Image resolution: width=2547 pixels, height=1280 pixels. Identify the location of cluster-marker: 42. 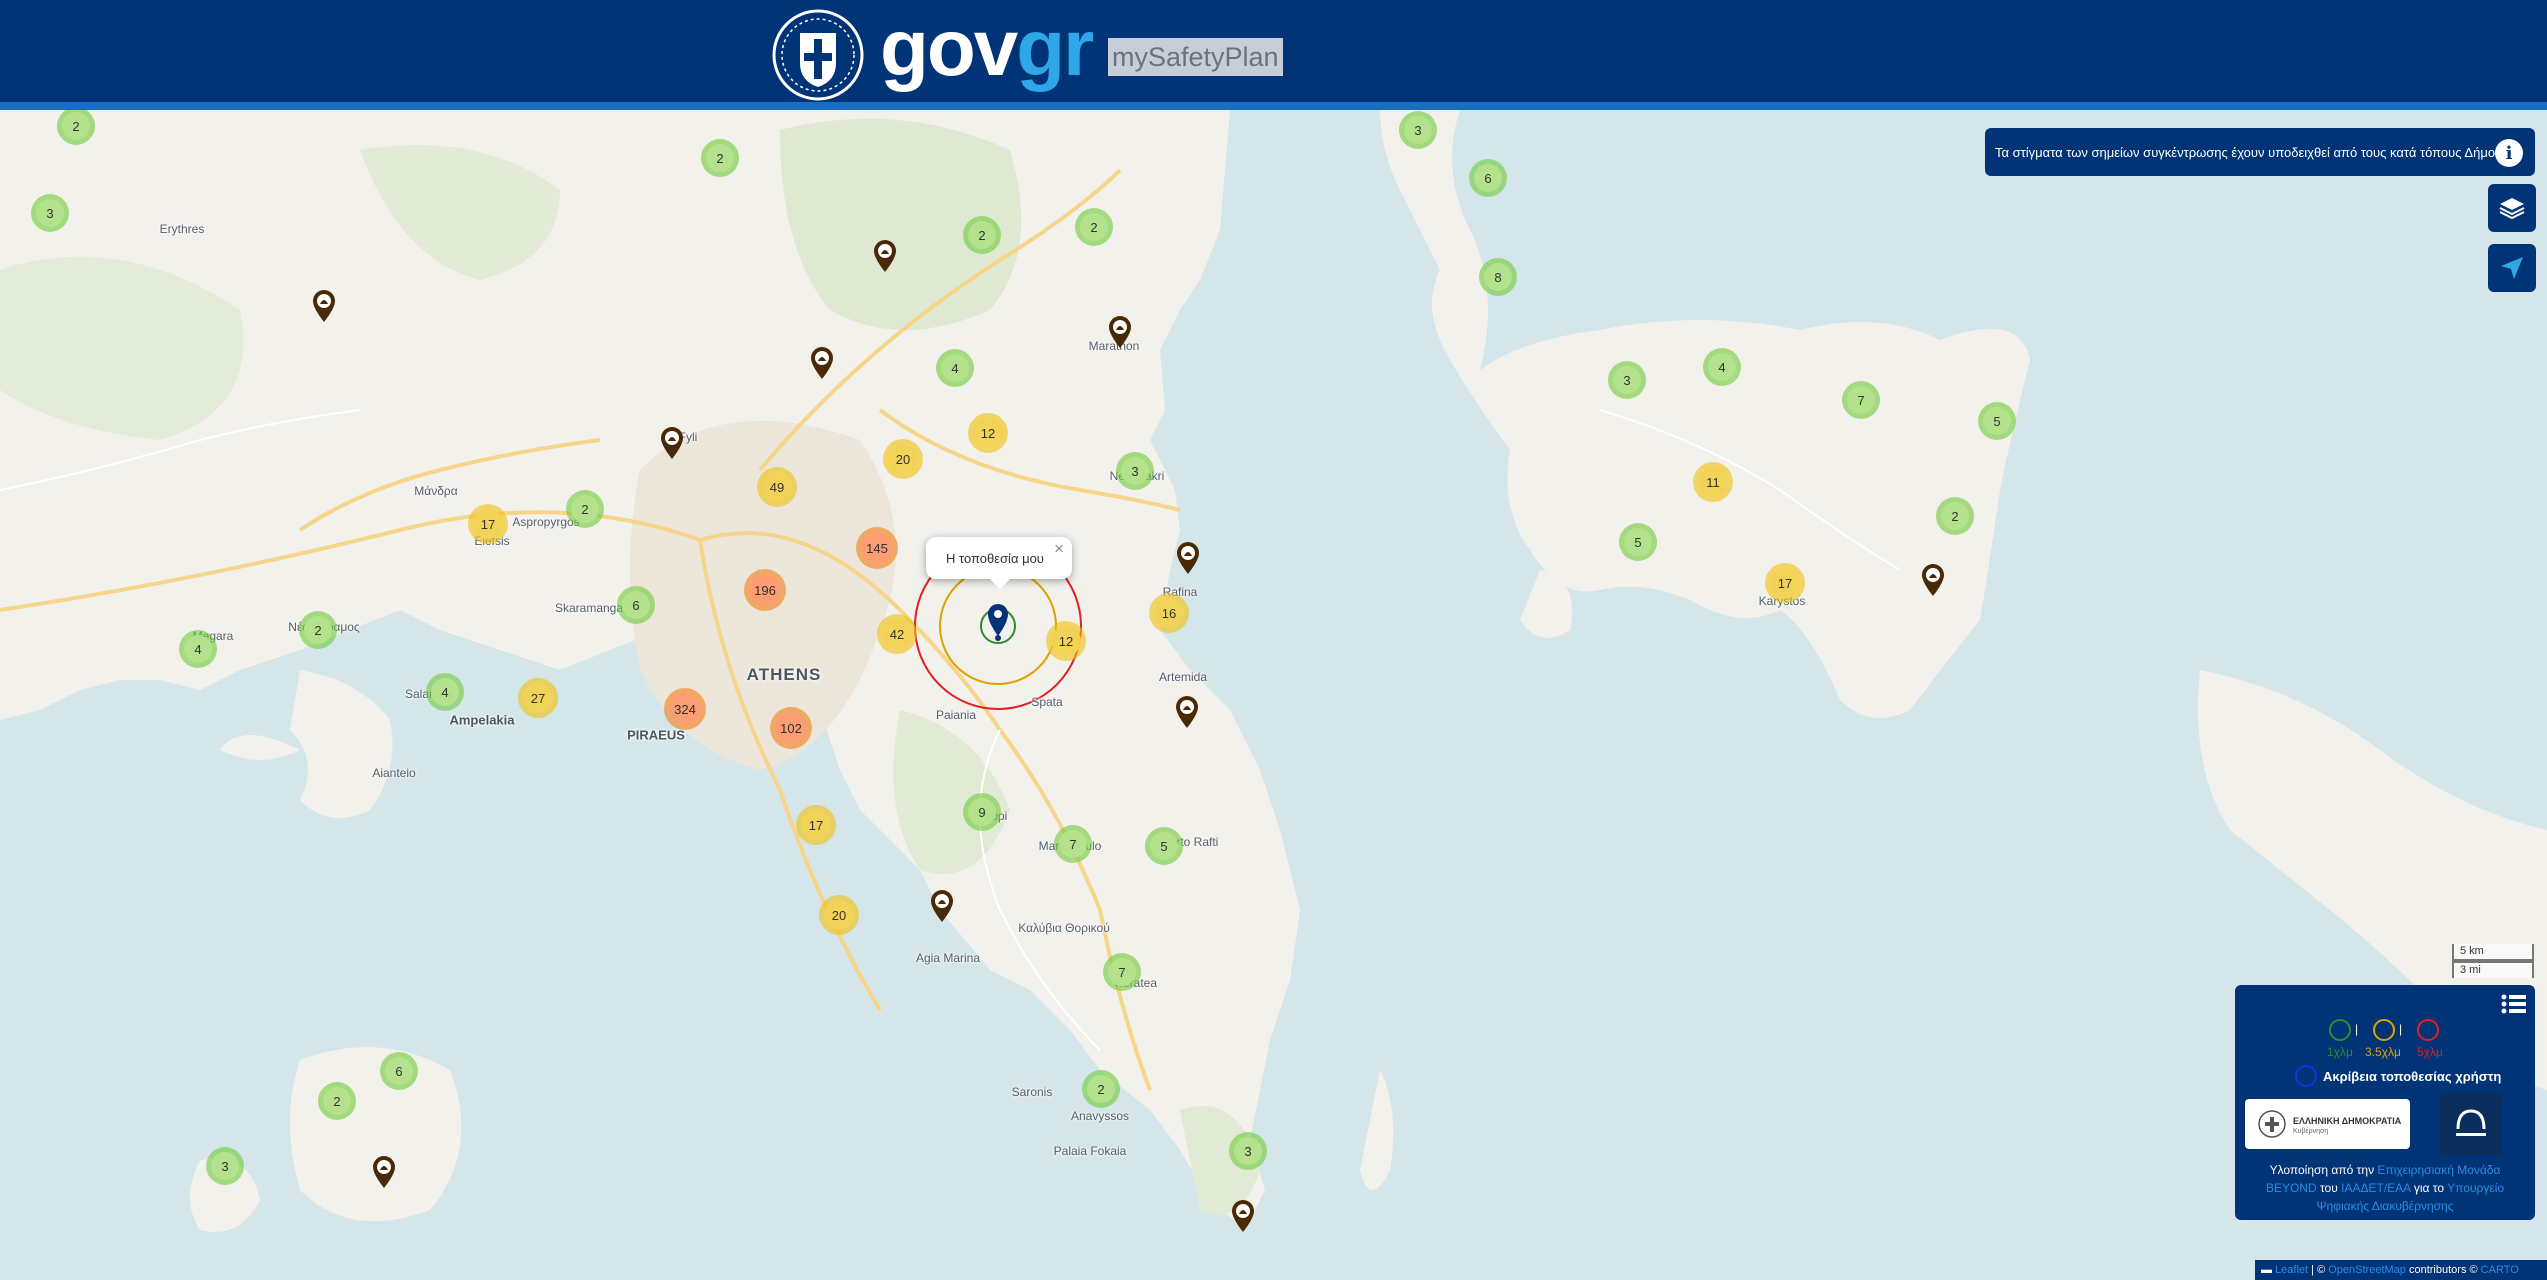
(897, 634).